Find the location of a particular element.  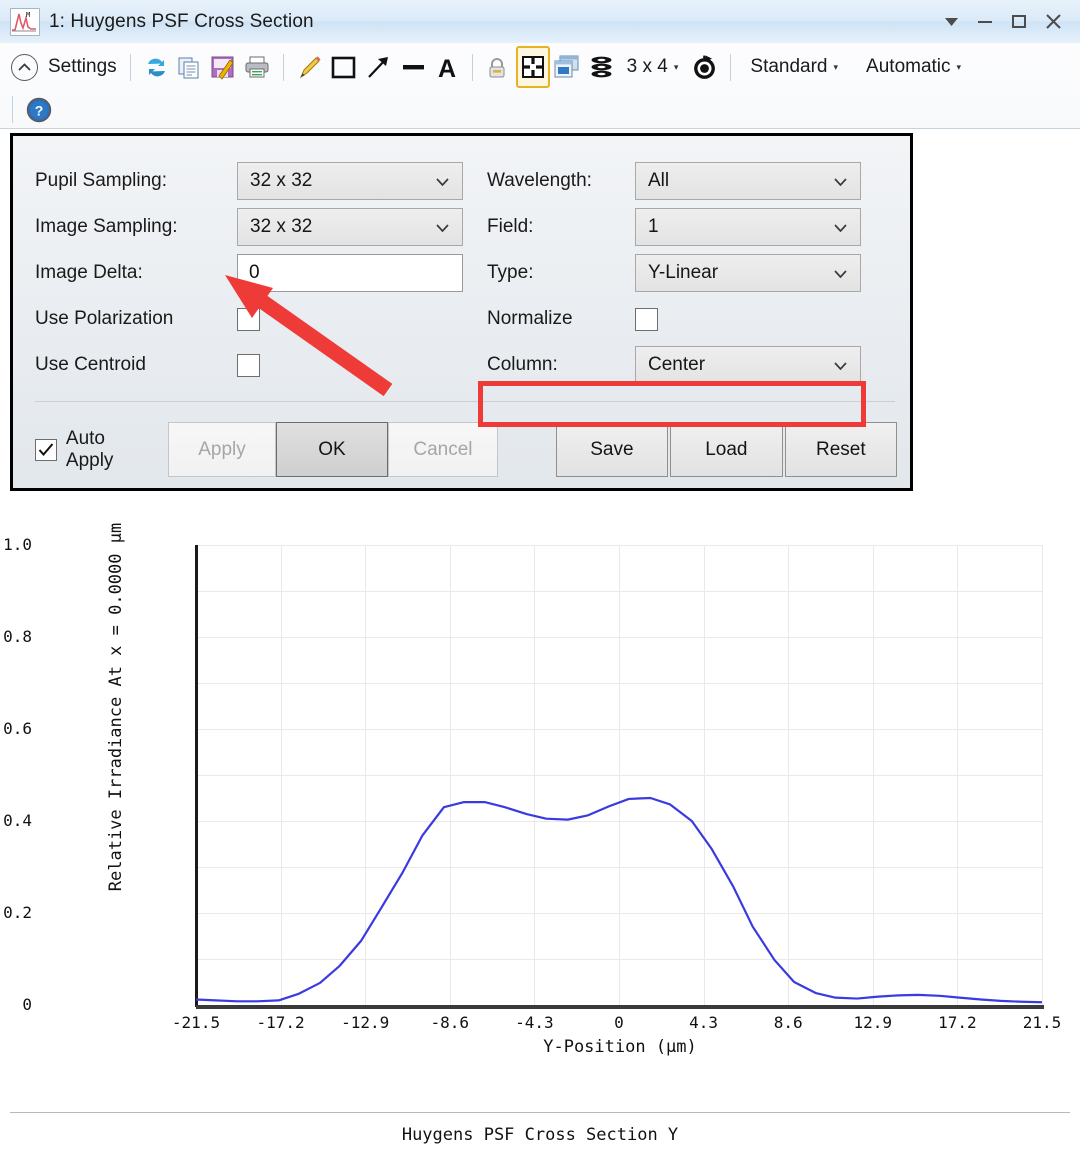

settings-collapse-icon is located at coordinates (24, 67).